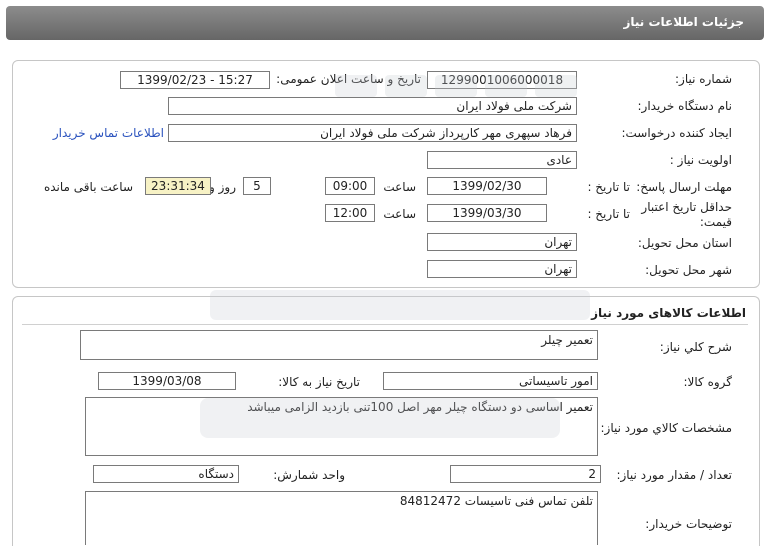 This screenshot has width=770, height=546. What do you see at coordinates (688, 270) in the screenshot?
I see `city-label: شهر محل تحویل:` at bounding box center [688, 270].